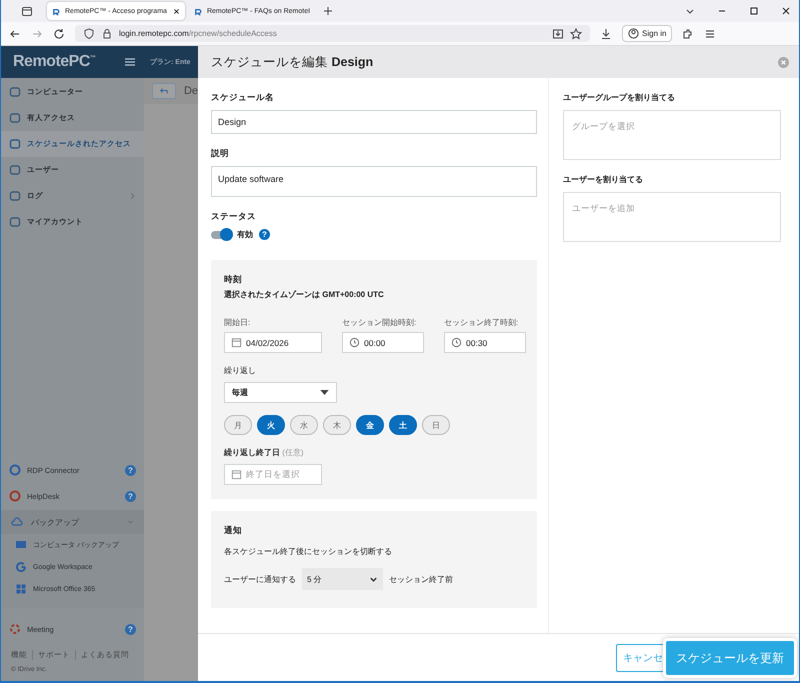 The width and height of the screenshot is (800, 683). What do you see at coordinates (647, 33) in the screenshot?
I see `sign-in-button: Sign in` at bounding box center [647, 33].